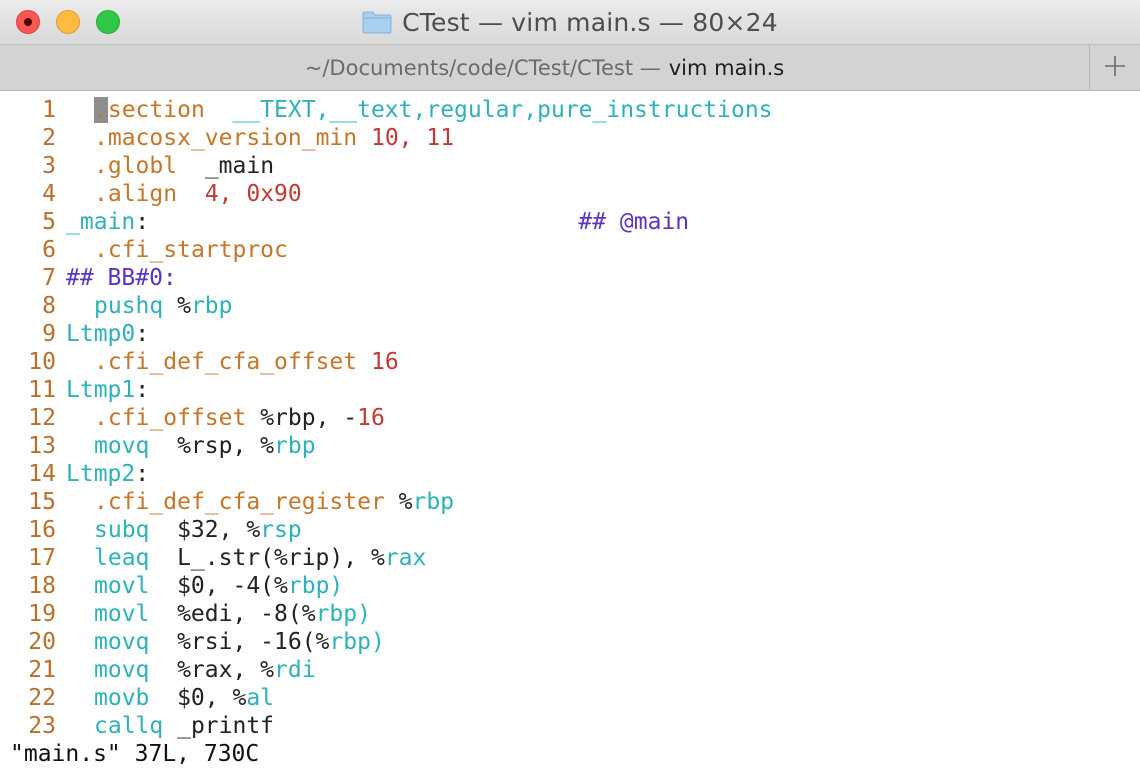  I want to click on tab-path-label: ~/Documents/code/CTest/CTest —, so click(482, 67).